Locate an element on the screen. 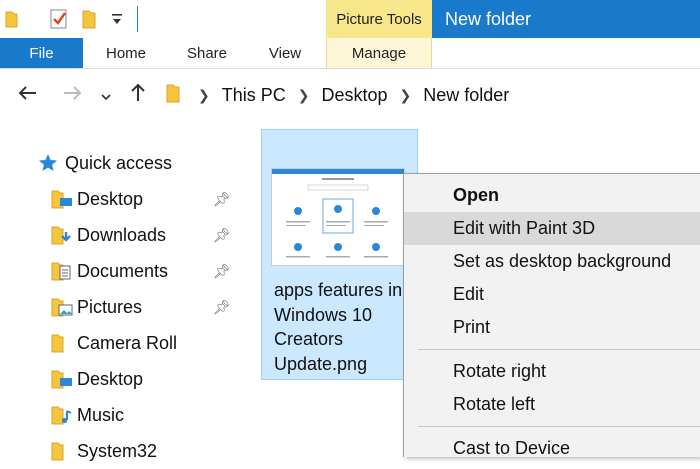 This screenshot has height=469, width=700. file-name-line: Windows 10 is located at coordinates (323, 314).